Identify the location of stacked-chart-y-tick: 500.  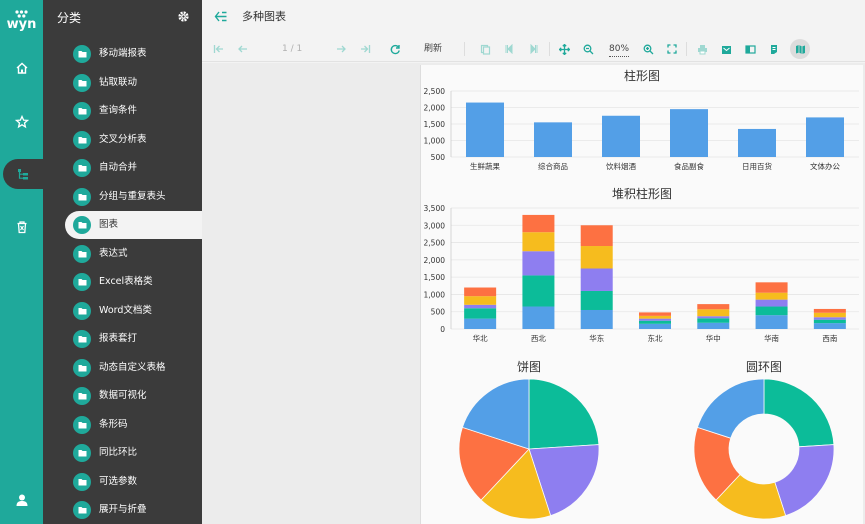
(438, 312).